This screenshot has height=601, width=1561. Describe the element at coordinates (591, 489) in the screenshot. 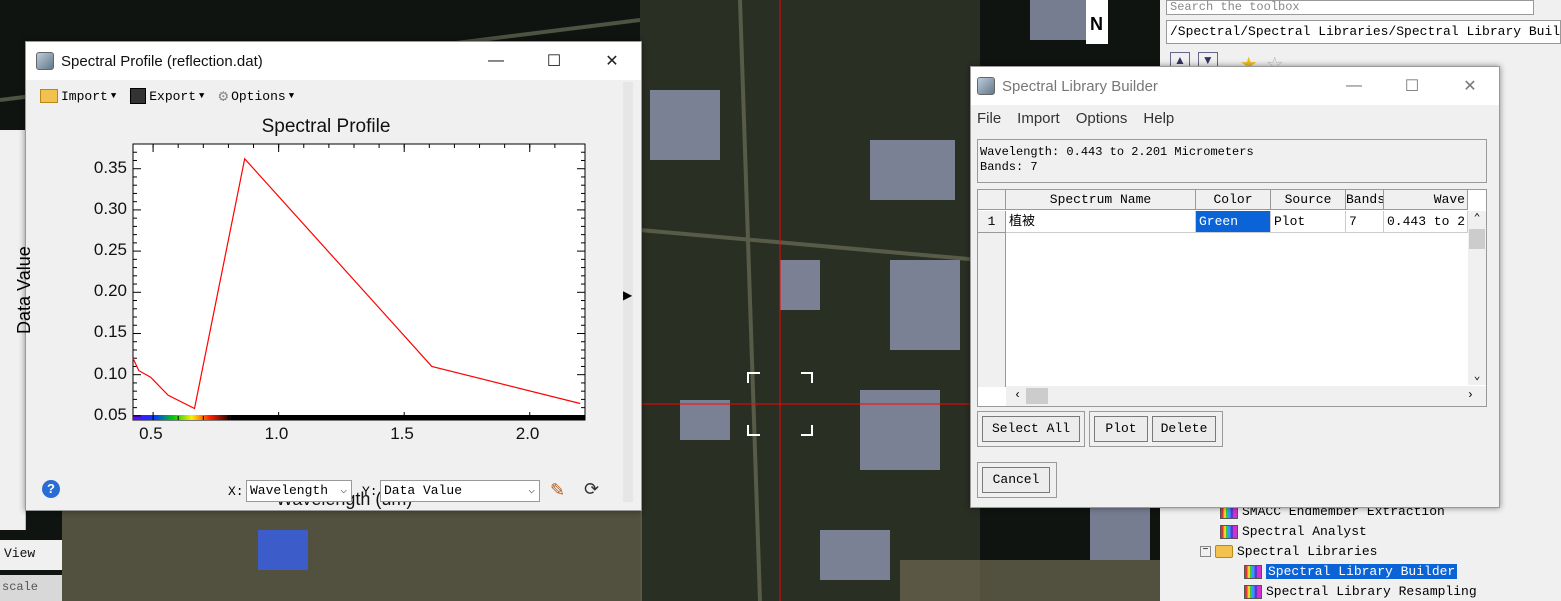

I see `refresh-icon: ⟳` at that location.